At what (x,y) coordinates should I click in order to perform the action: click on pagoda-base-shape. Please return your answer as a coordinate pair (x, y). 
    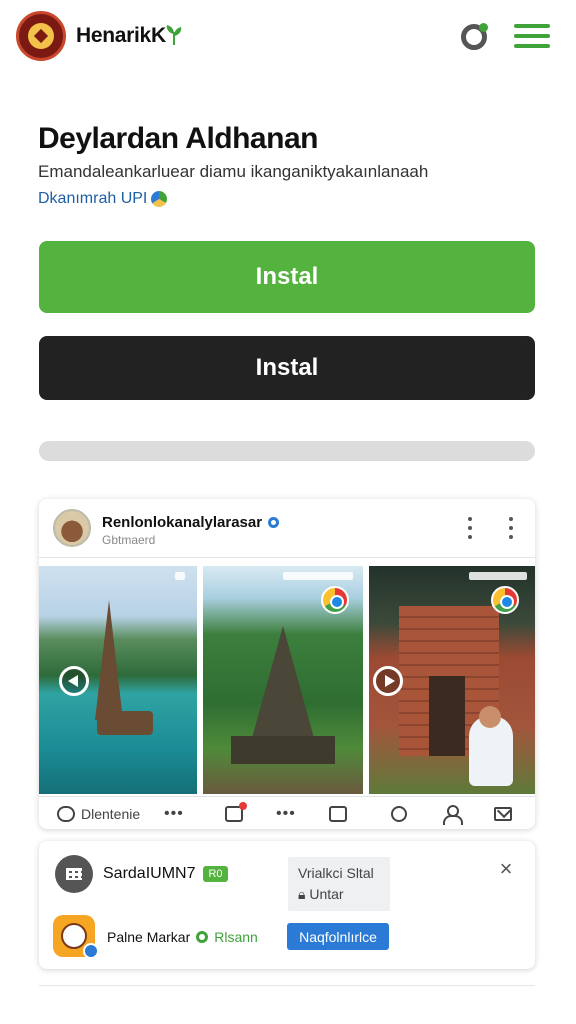
    Looking at the image, I should click on (125, 723).